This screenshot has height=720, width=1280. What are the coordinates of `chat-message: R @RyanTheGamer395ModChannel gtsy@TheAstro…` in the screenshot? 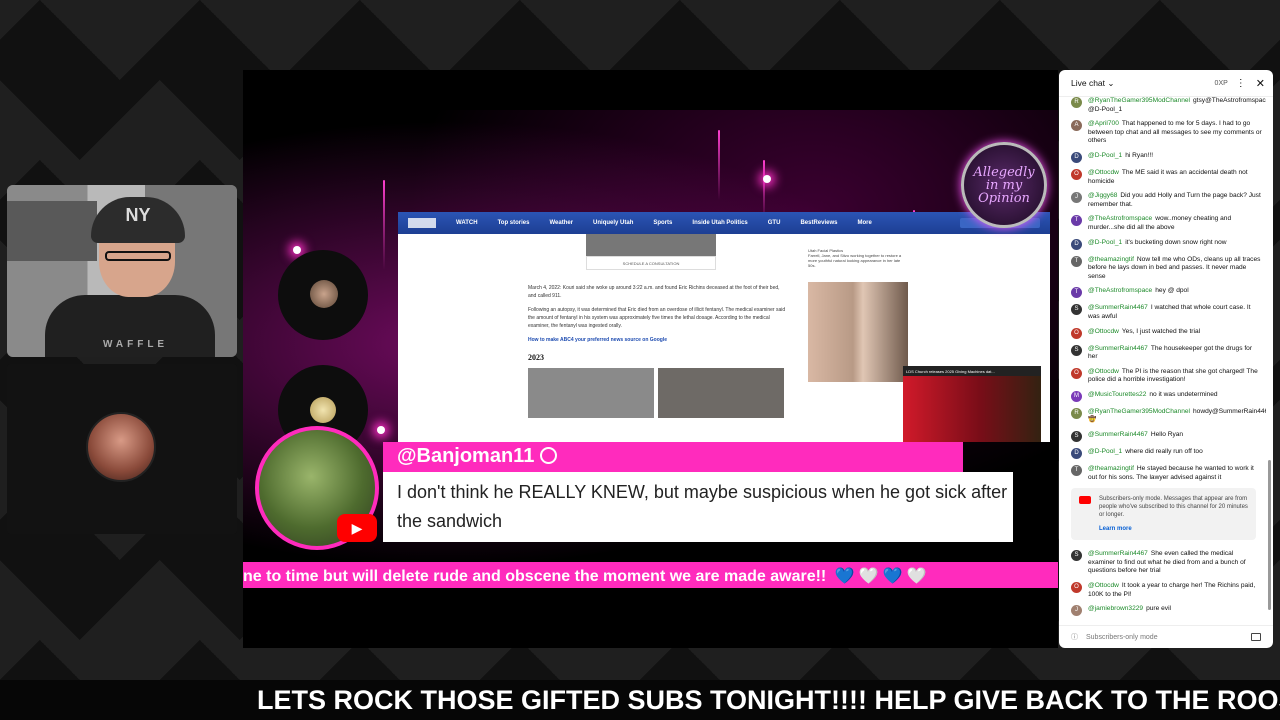 It's located at (1168, 105).